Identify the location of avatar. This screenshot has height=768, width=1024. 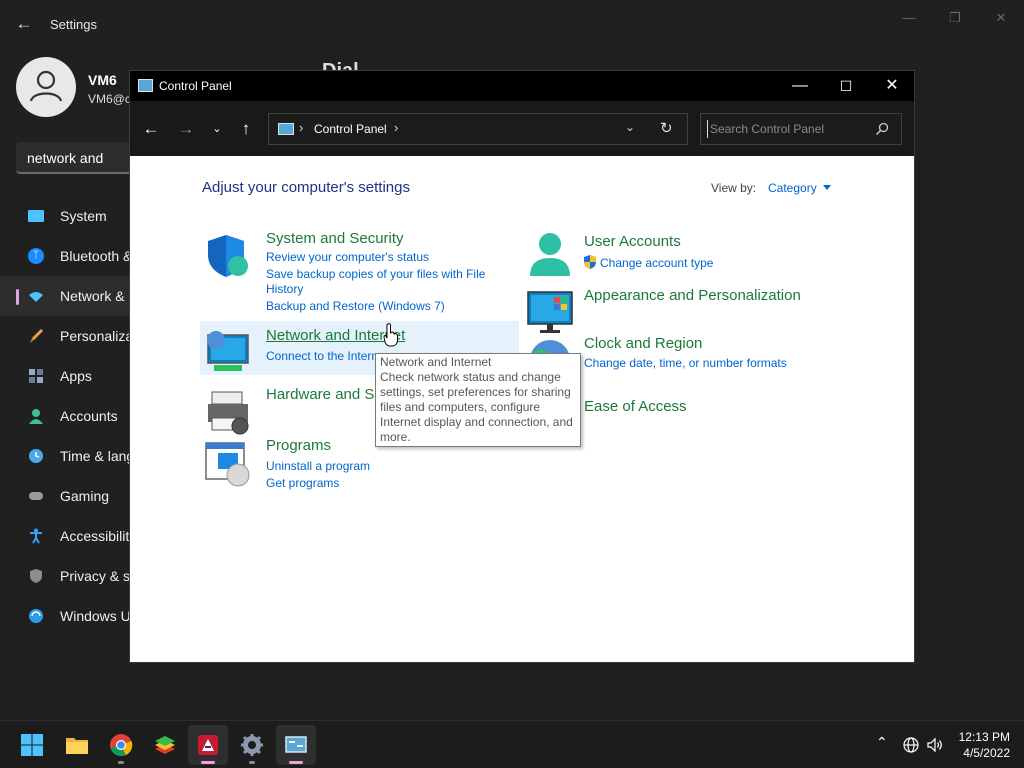
(46, 87).